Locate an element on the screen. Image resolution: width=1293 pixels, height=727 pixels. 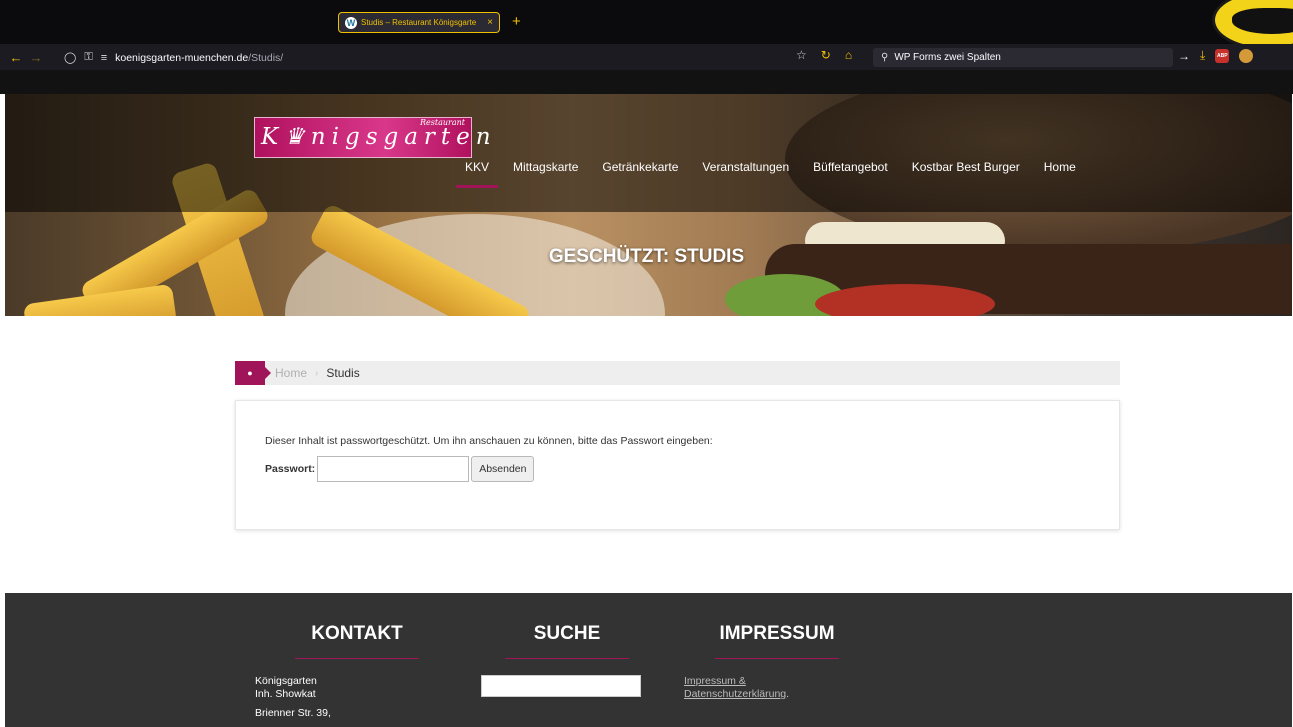
footer-impressum-links: Impressum & Datenschutzerklärung. is located at coordinates (736, 688).